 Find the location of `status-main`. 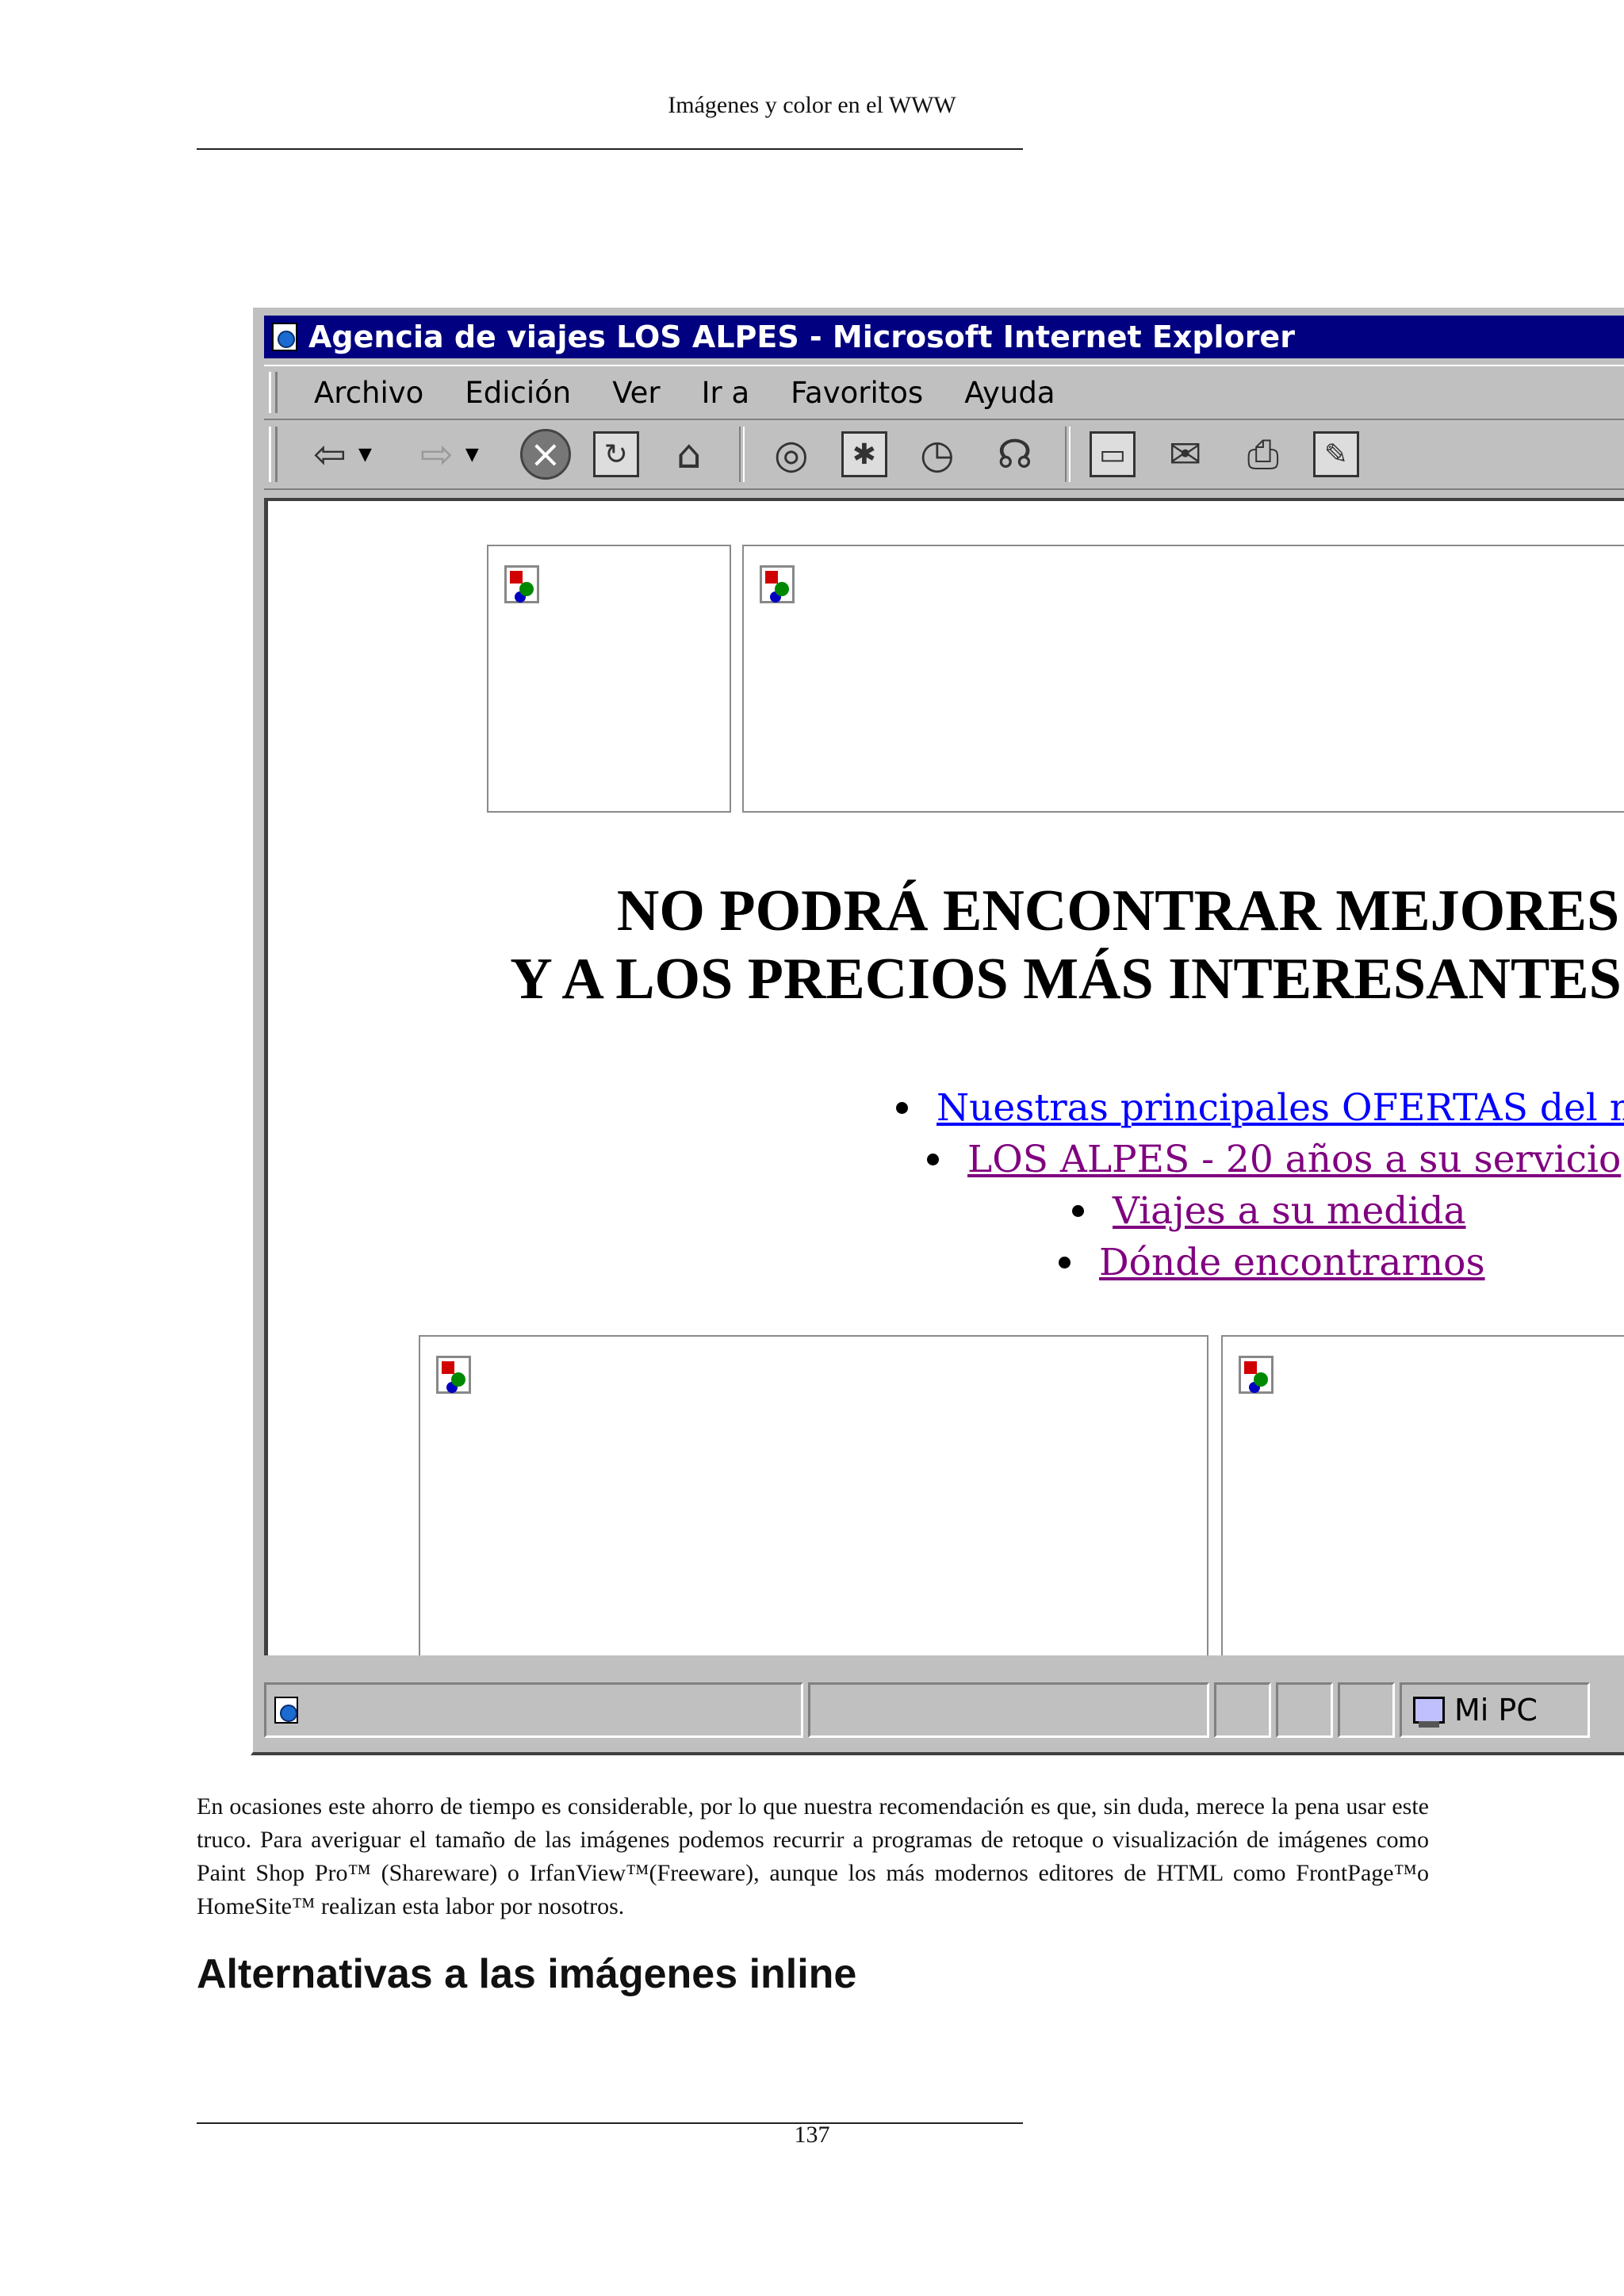

status-main is located at coordinates (533, 1710).